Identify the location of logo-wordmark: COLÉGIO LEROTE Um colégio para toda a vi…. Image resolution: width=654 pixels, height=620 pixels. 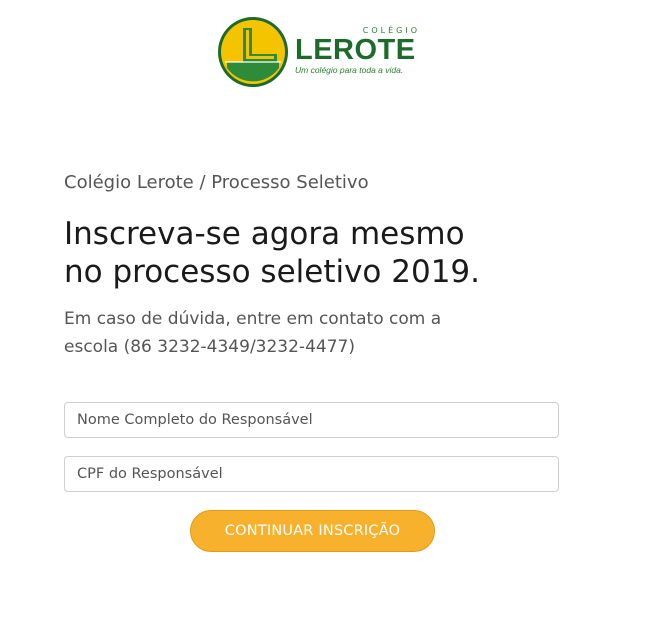
(357, 51).